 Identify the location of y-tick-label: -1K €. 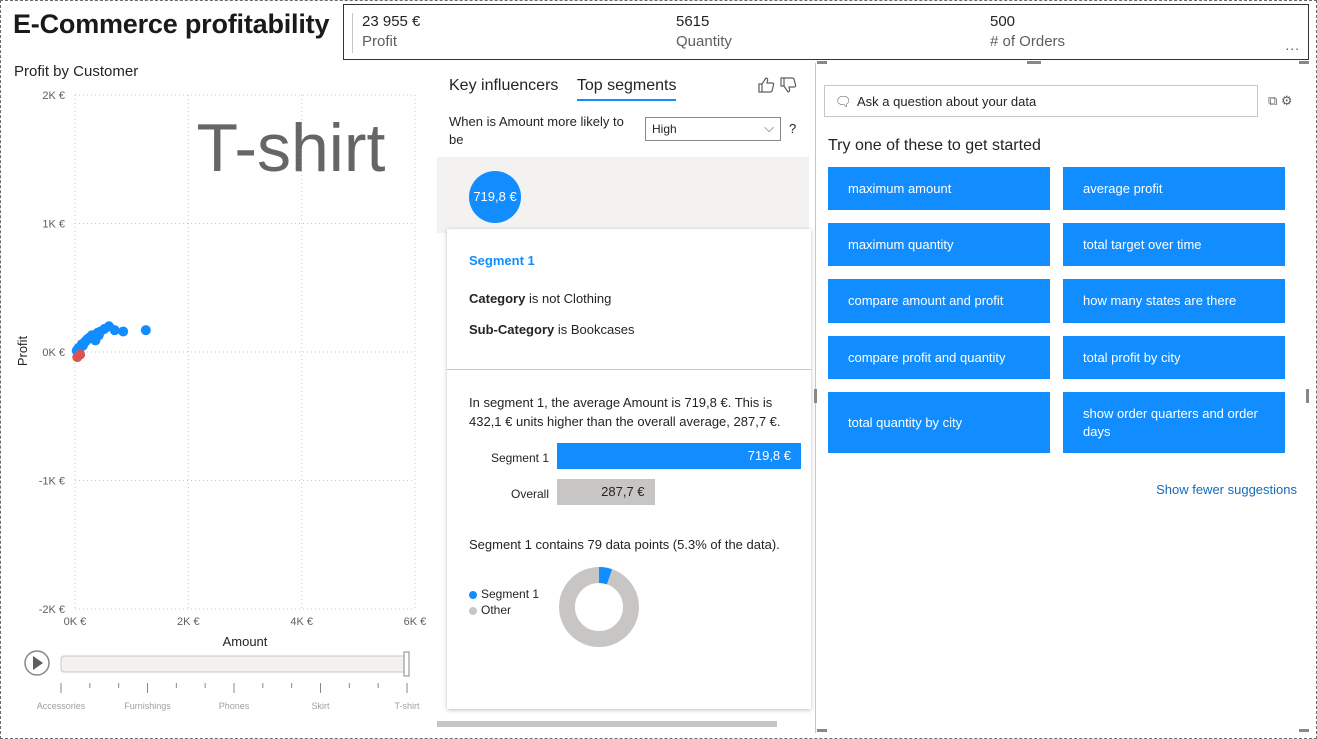
(52, 482).